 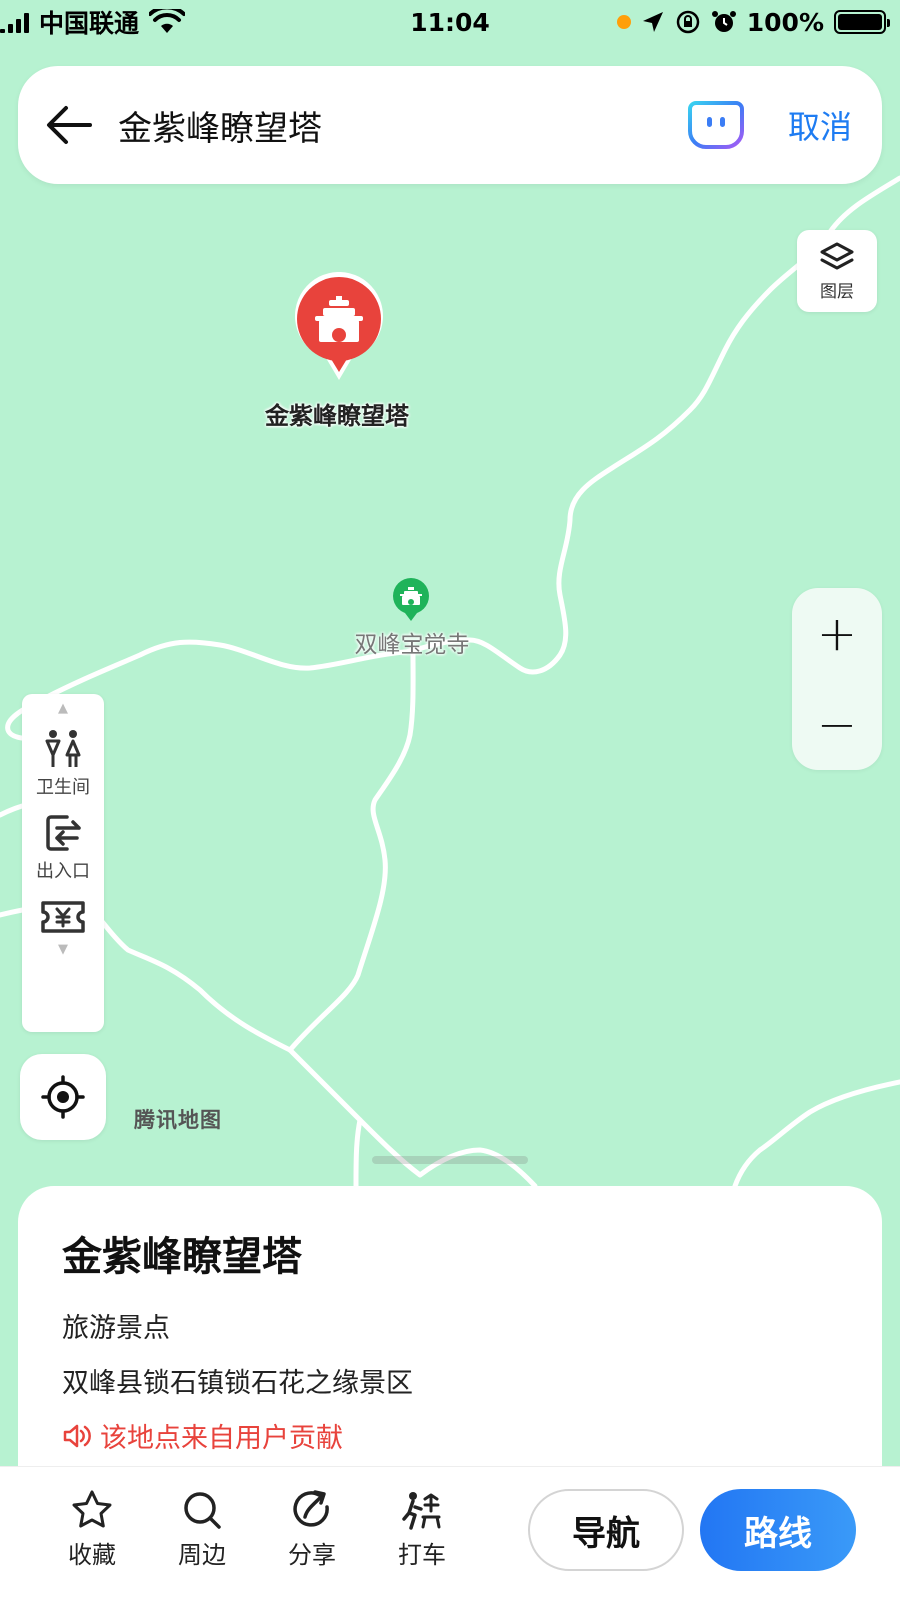 I want to click on status-right: 100%, so click(x=753, y=22).